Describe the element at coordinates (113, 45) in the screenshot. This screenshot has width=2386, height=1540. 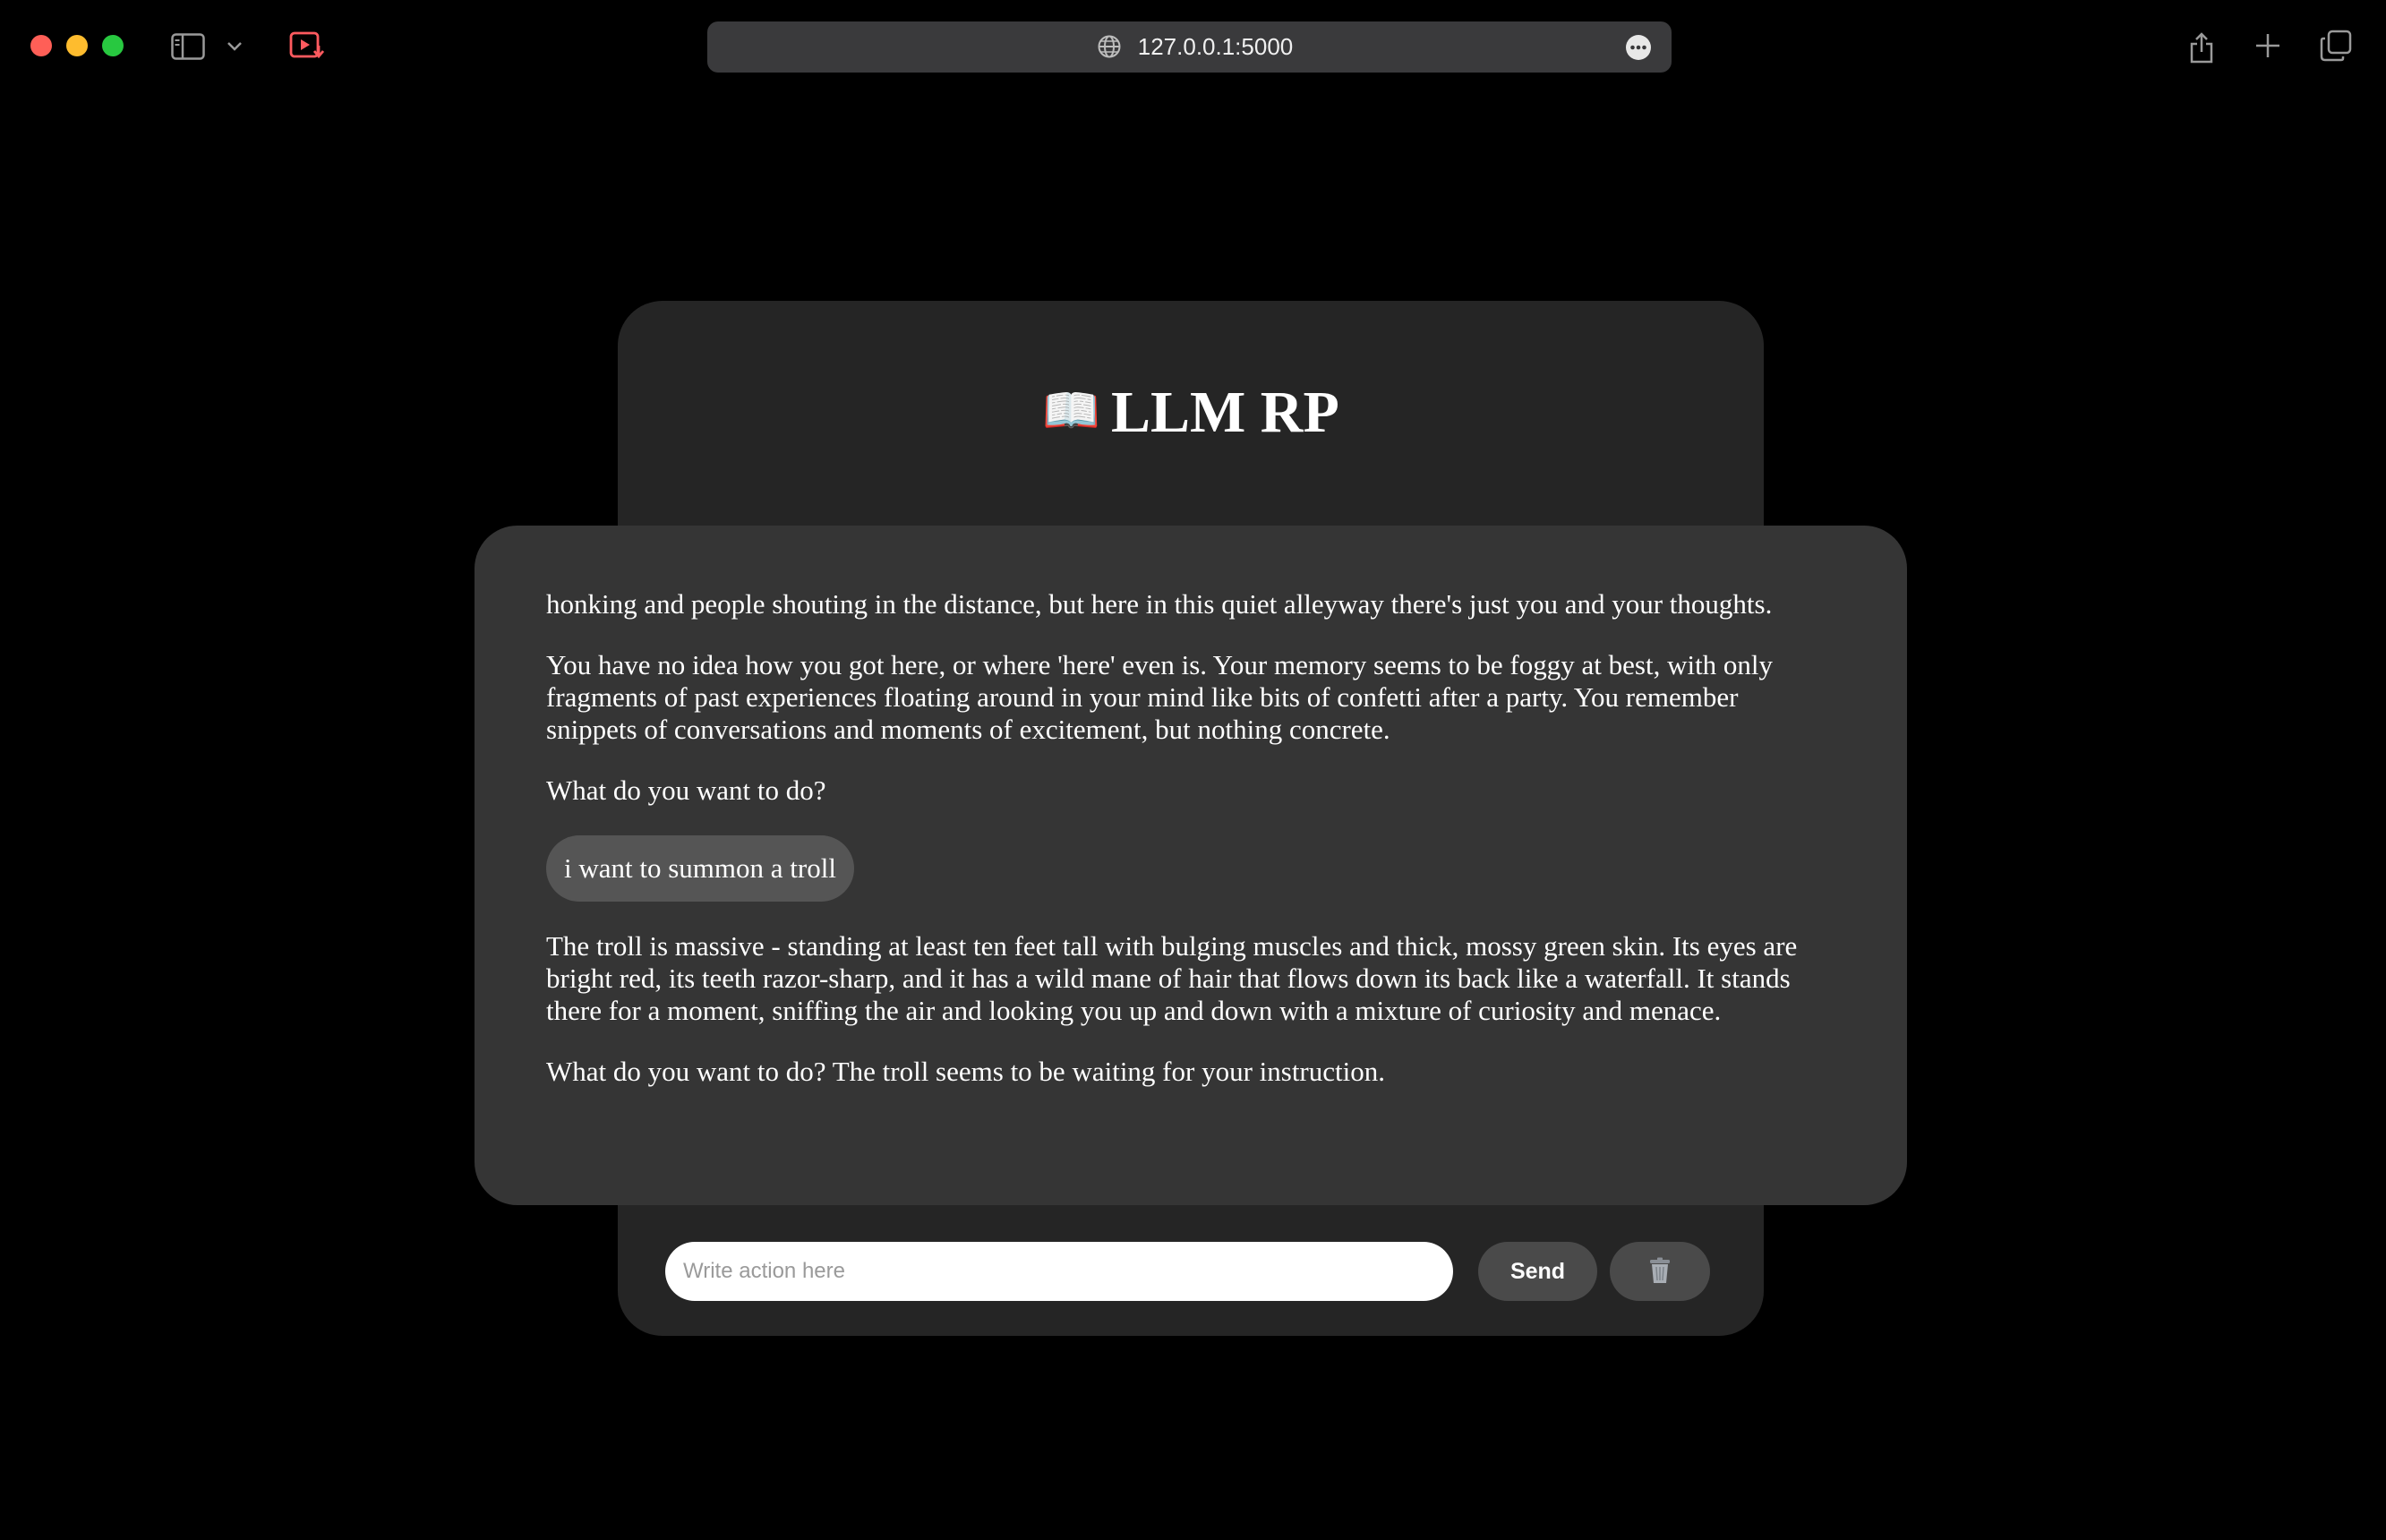
I see `maximize-window-button` at that location.